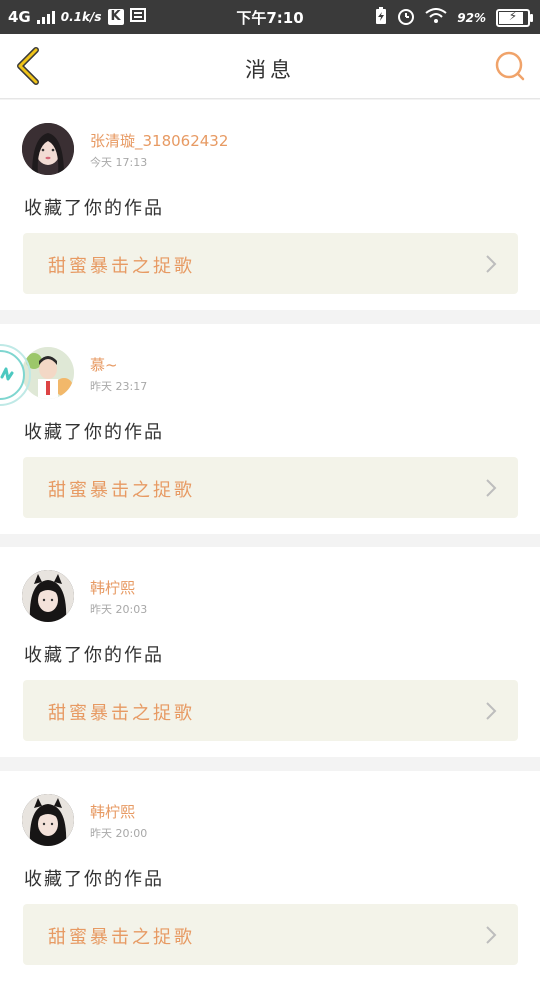 This screenshot has height=981, width=540. What do you see at coordinates (406, 18) in the screenshot?
I see `alarm-icon` at bounding box center [406, 18].